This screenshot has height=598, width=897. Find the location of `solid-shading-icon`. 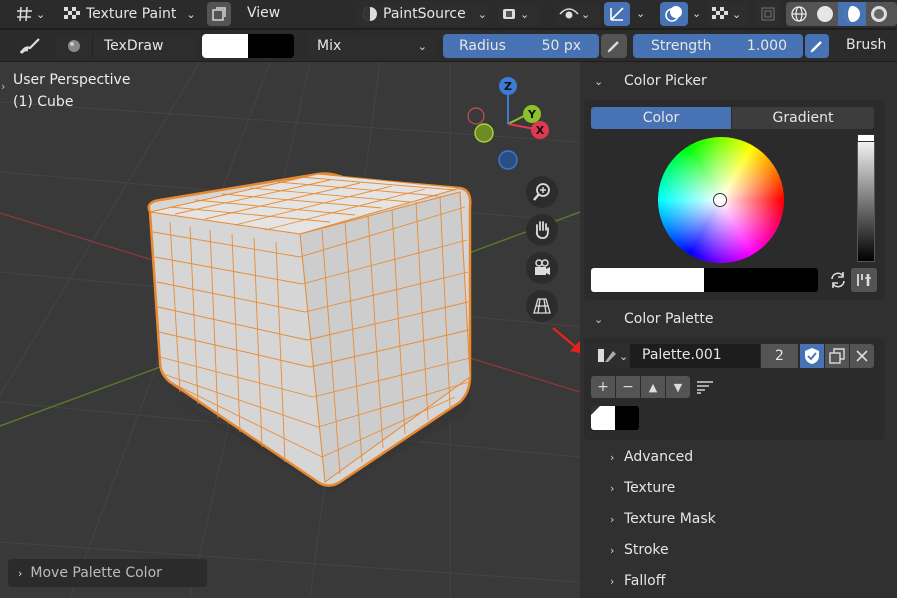

solid-shading-icon is located at coordinates (825, 14).